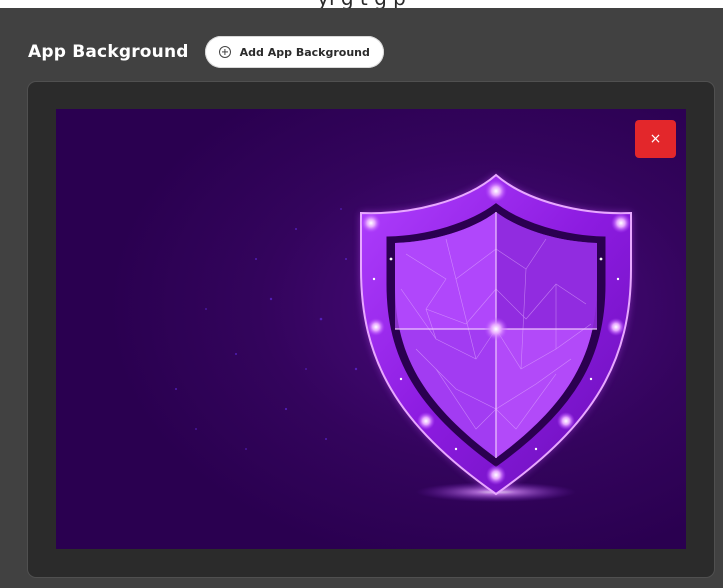 Image resolution: width=723 pixels, height=588 pixels. I want to click on close-icon: ×, so click(655, 139).